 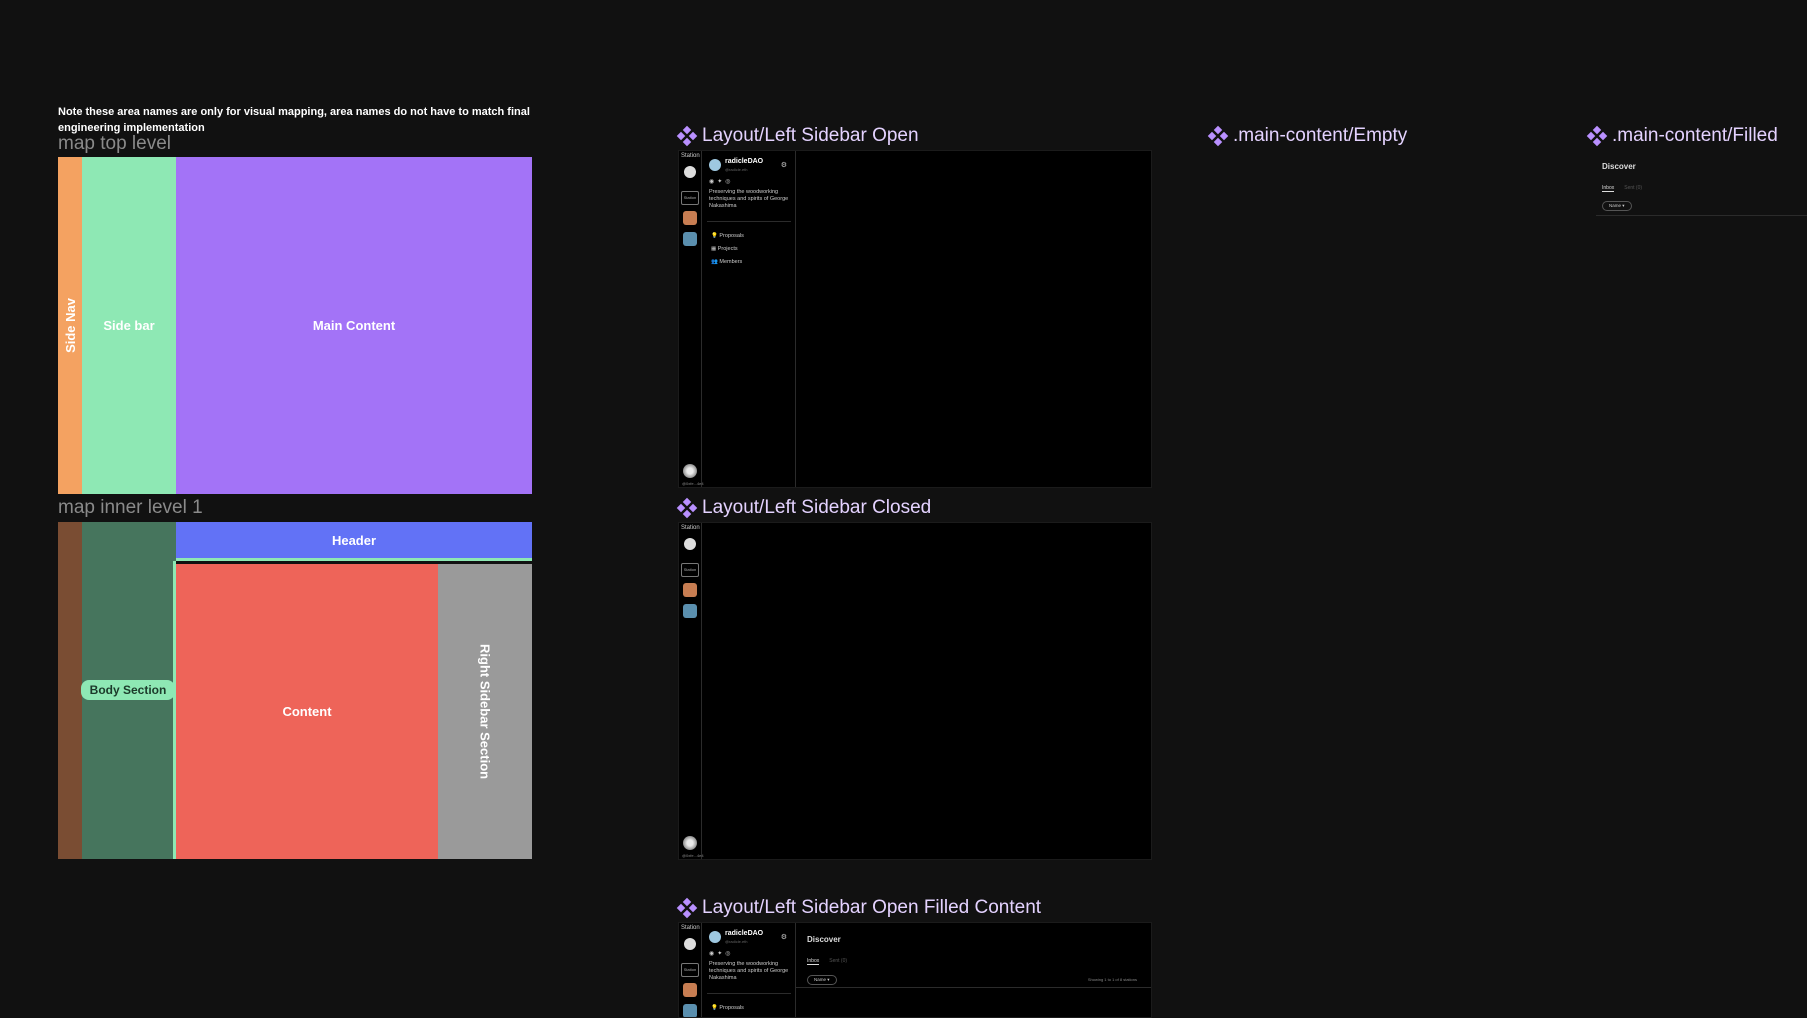 I want to click on map-main-content: Main Content, so click(x=354, y=325).